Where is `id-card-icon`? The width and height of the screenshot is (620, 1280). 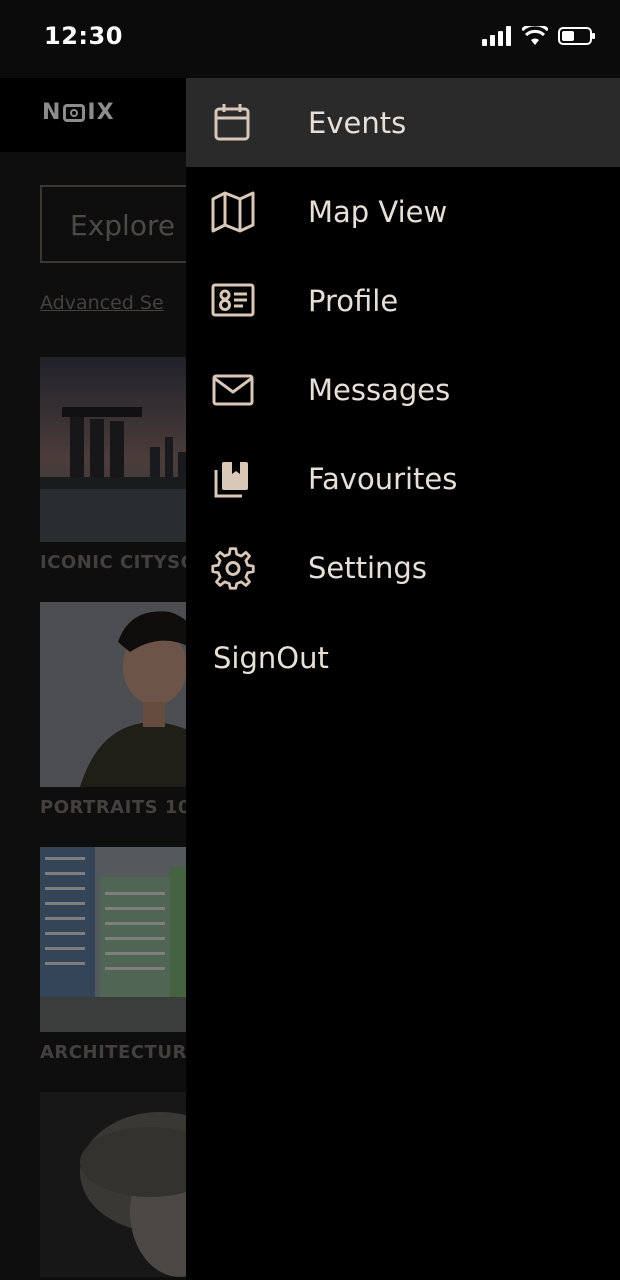 id-card-icon is located at coordinates (233, 300).